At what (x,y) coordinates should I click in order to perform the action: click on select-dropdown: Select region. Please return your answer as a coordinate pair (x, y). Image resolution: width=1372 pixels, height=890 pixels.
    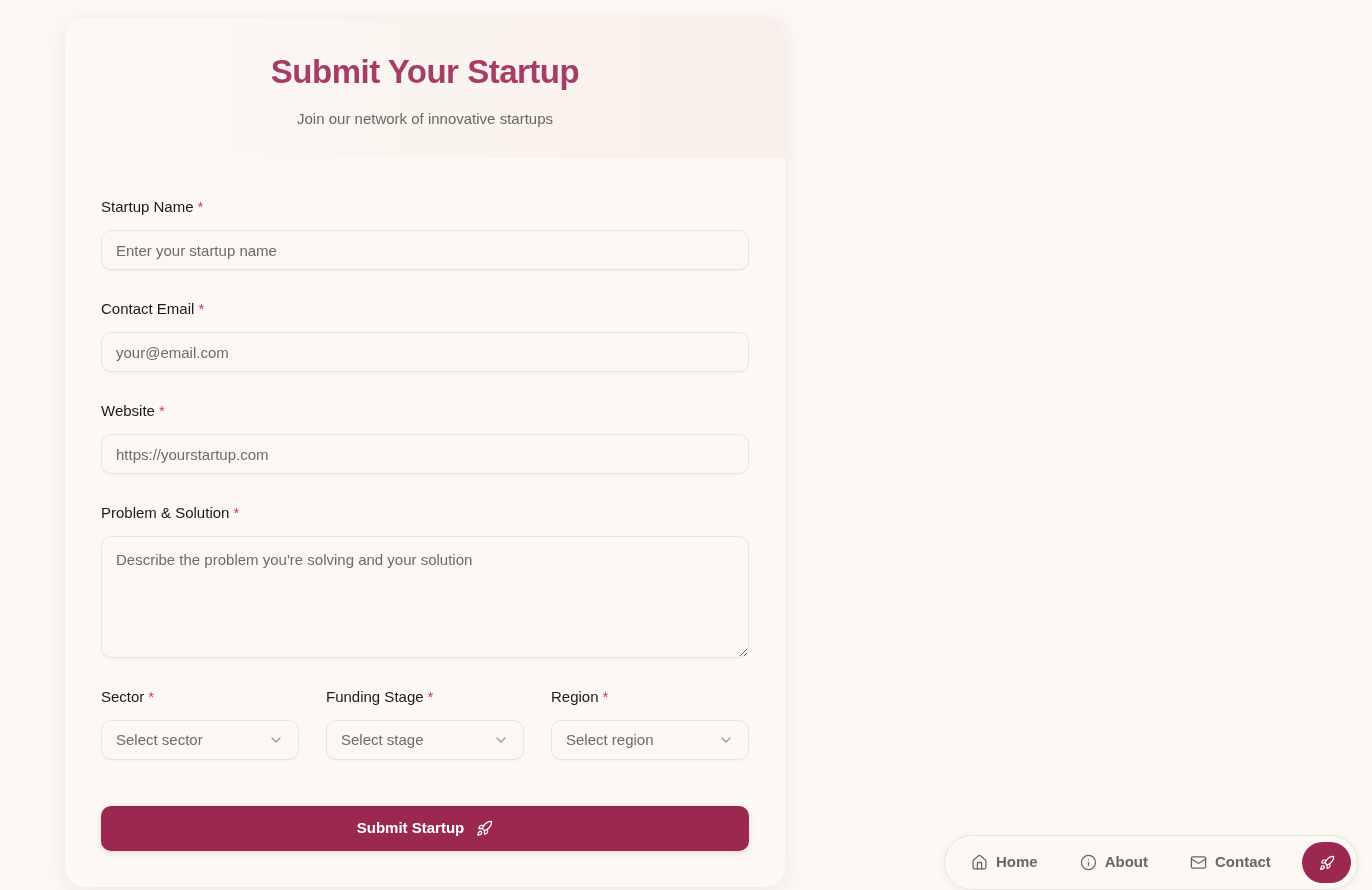
    Looking at the image, I should click on (650, 740).